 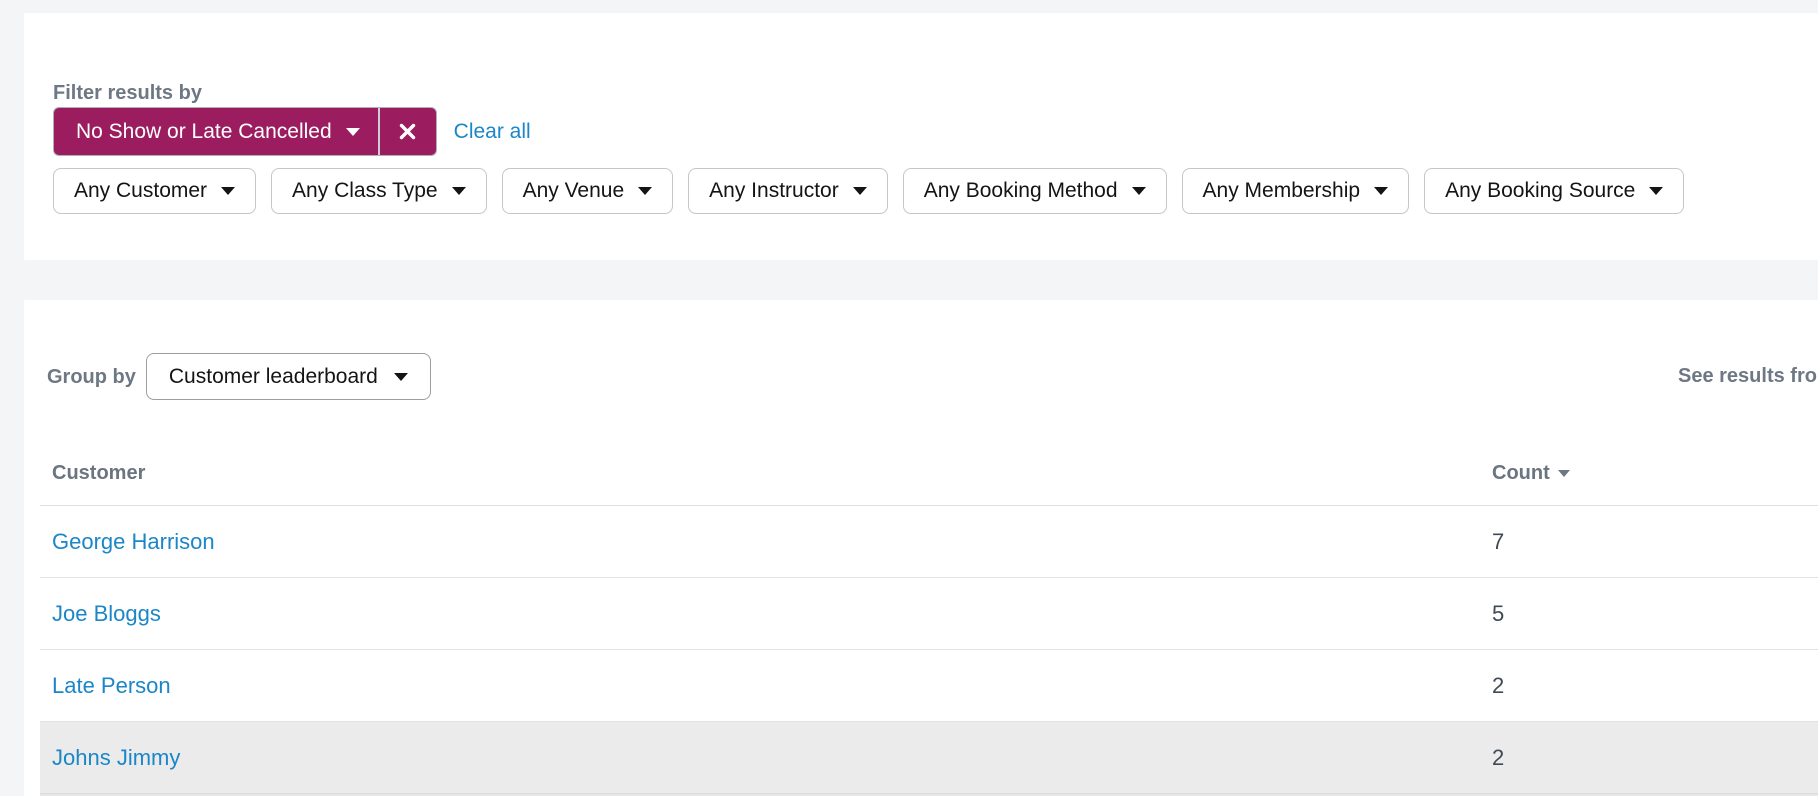 I want to click on filter-dropdown-any-membership: Any Membership, so click(x=1295, y=191).